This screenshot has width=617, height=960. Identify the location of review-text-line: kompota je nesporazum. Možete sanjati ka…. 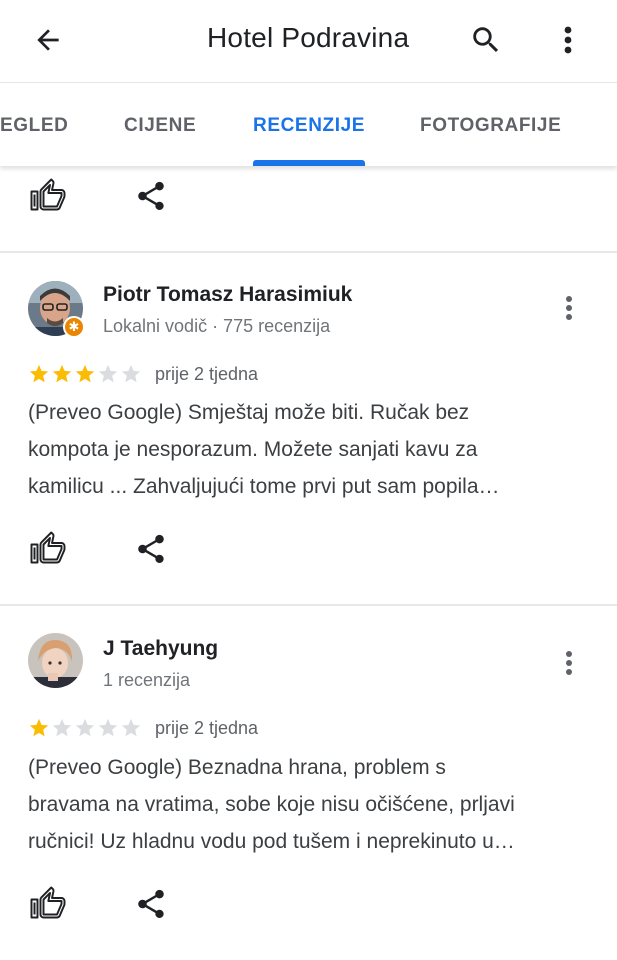
(253, 449).